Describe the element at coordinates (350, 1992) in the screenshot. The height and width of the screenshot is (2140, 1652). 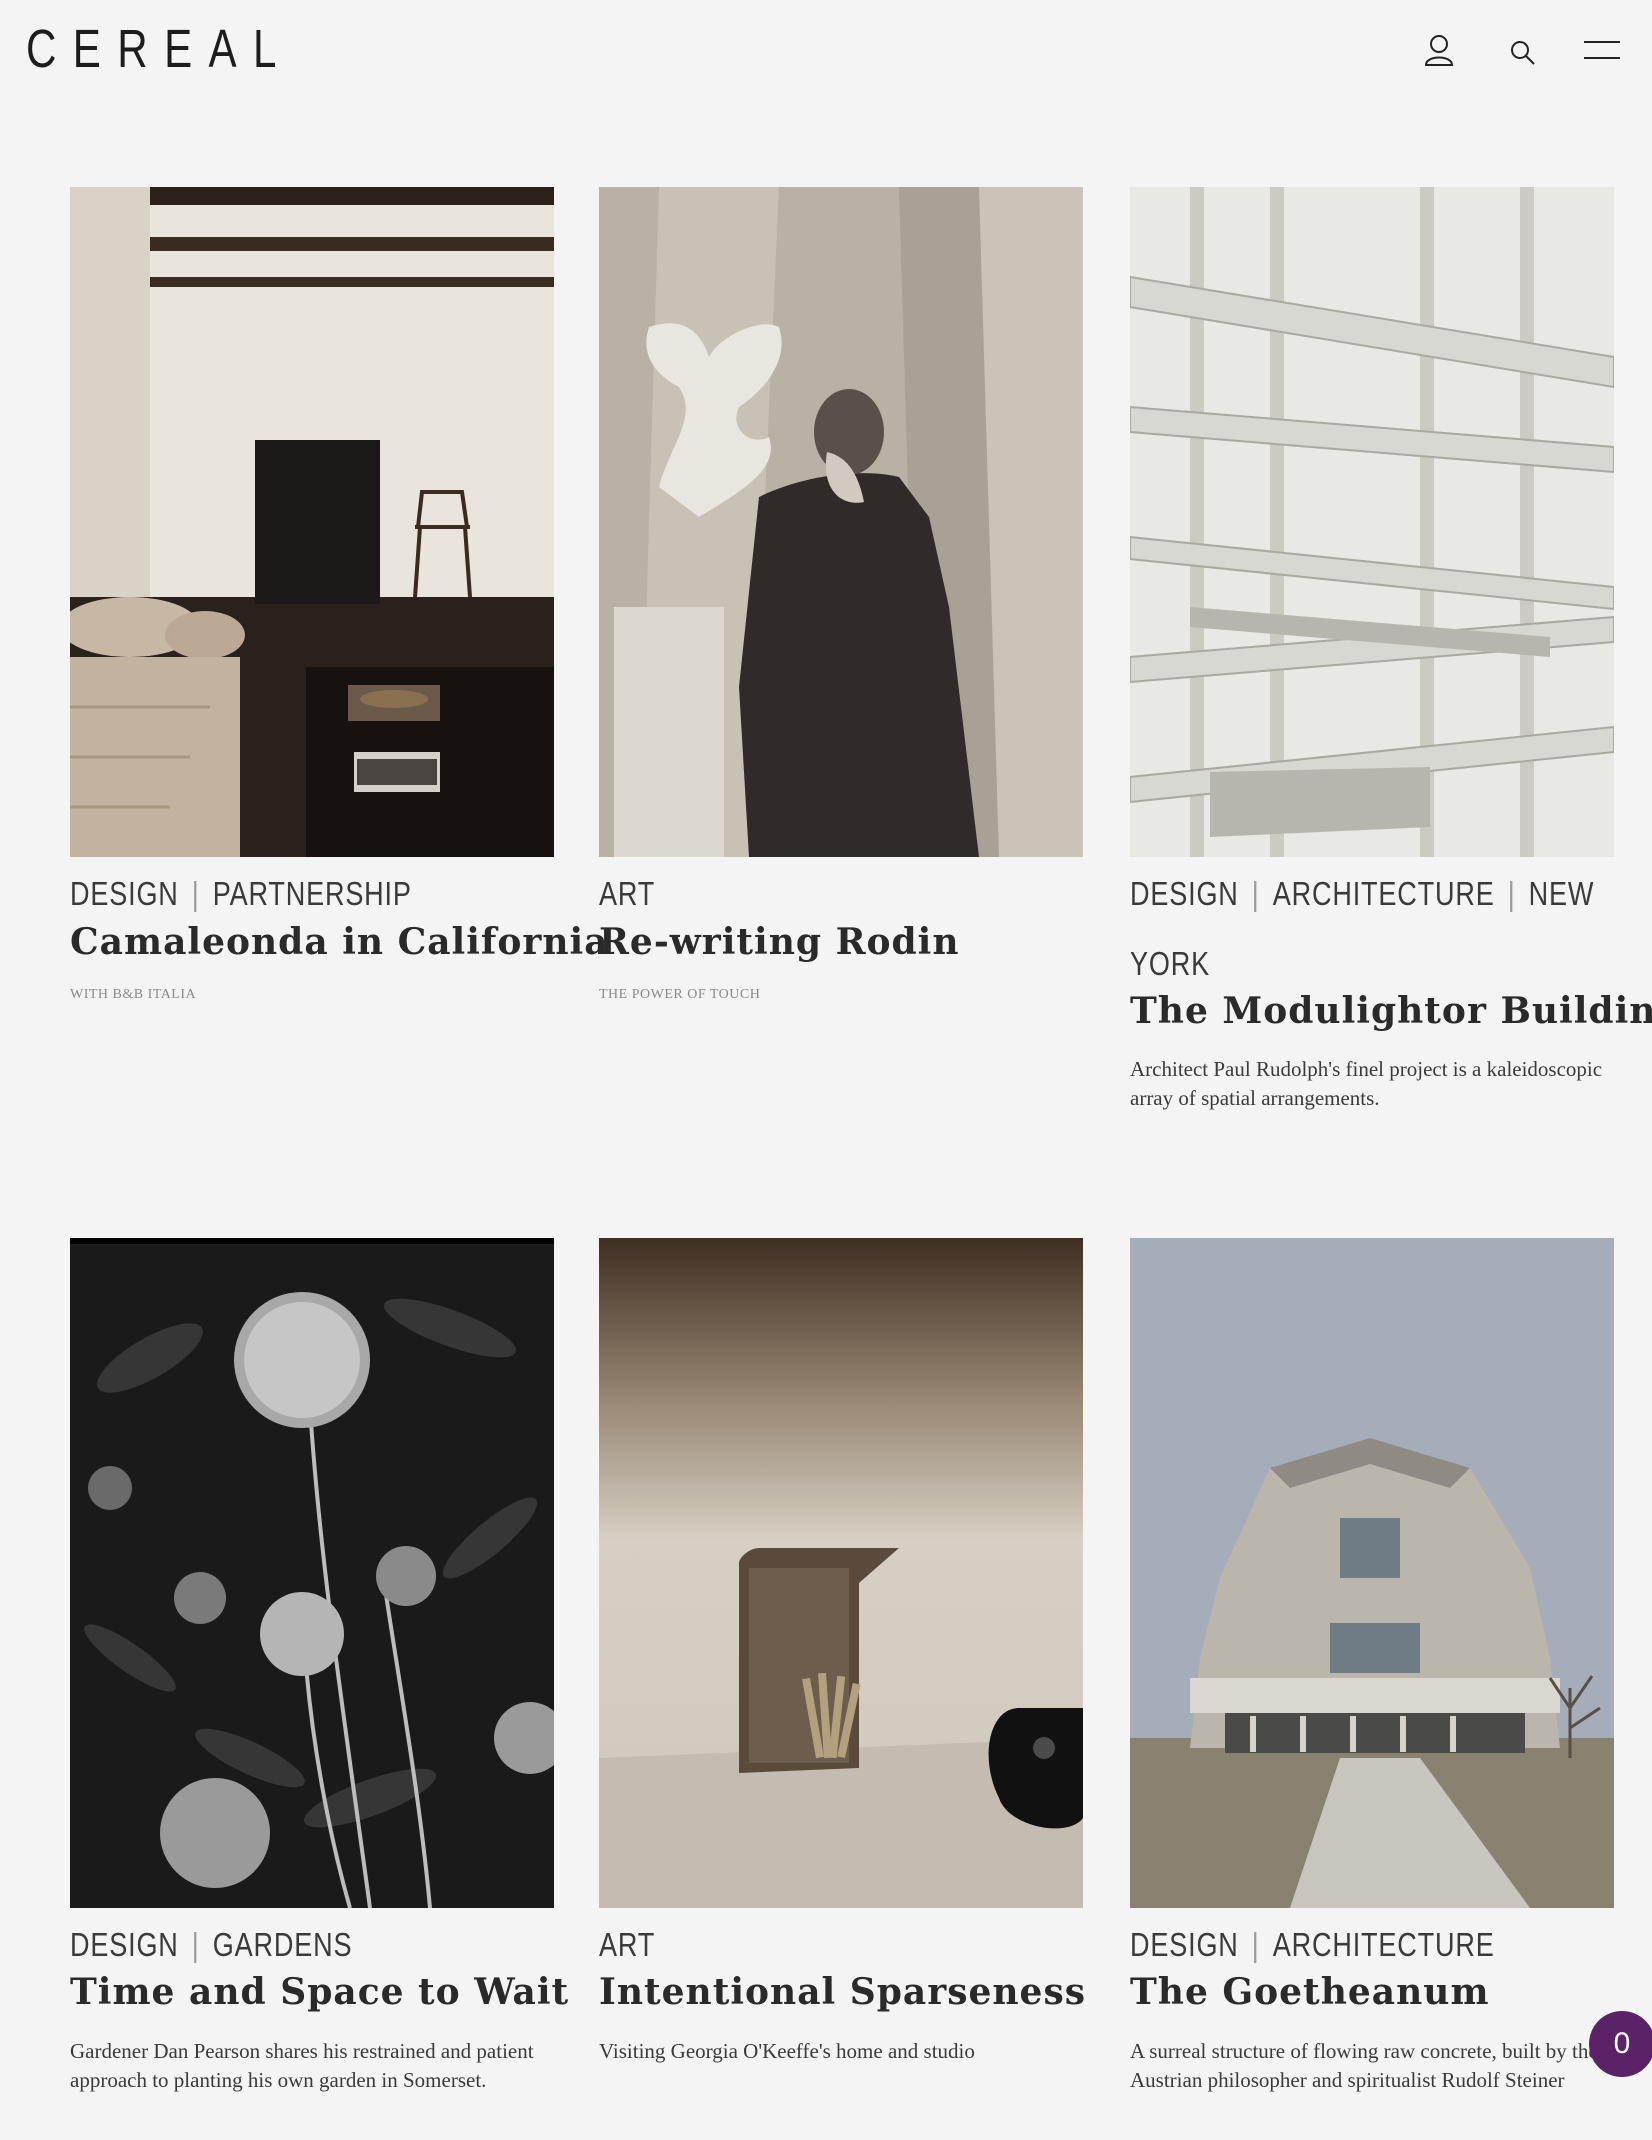
I see `article-title: Time and Space to Wait` at that location.